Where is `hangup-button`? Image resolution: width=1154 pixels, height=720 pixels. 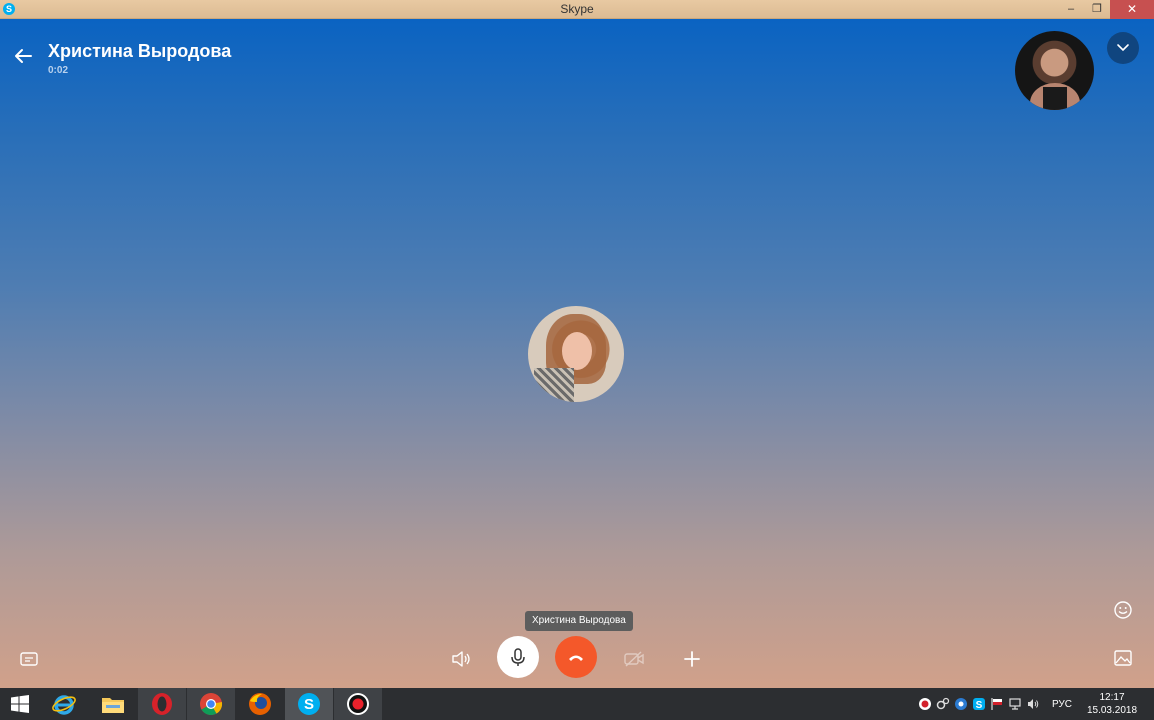 hangup-button is located at coordinates (576, 657).